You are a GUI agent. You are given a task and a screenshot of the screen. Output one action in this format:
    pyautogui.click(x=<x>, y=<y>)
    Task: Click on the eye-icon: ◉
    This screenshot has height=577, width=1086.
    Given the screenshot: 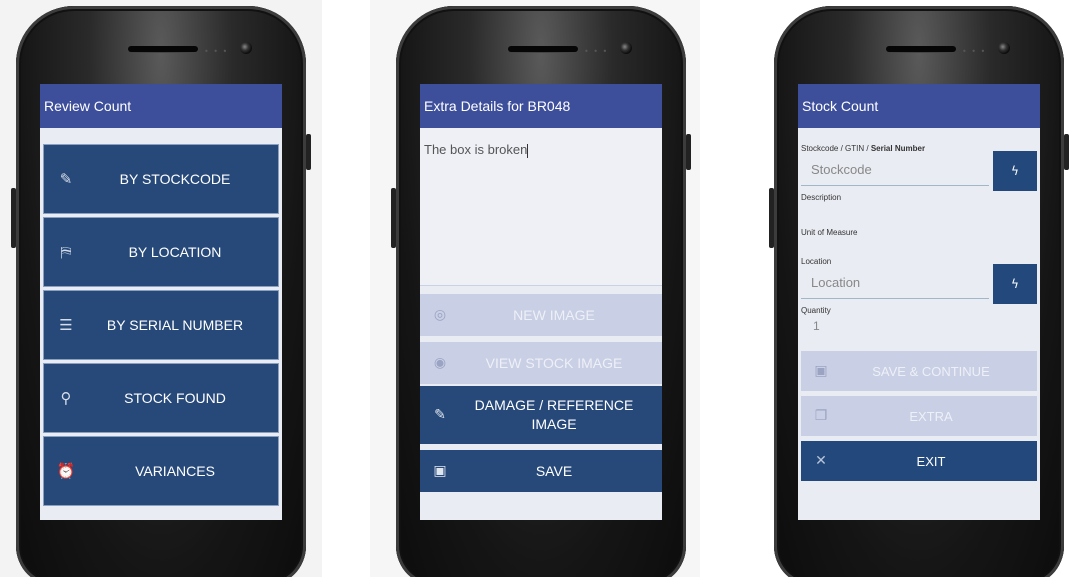 What is the action you would take?
    pyautogui.click(x=440, y=363)
    